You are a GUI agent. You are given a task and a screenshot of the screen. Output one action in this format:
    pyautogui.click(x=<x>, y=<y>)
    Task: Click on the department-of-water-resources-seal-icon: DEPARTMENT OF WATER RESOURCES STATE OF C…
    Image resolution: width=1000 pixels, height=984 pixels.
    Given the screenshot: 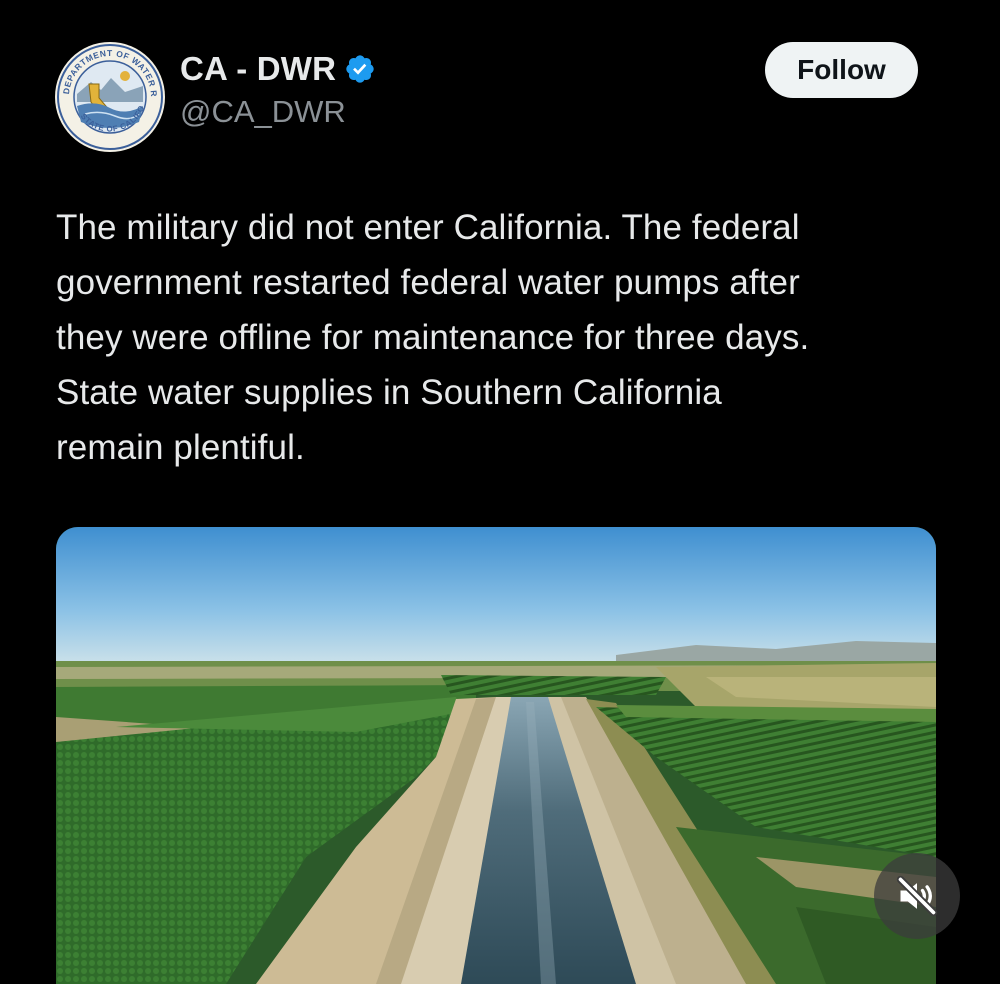 What is the action you would take?
    pyautogui.click(x=109, y=96)
    